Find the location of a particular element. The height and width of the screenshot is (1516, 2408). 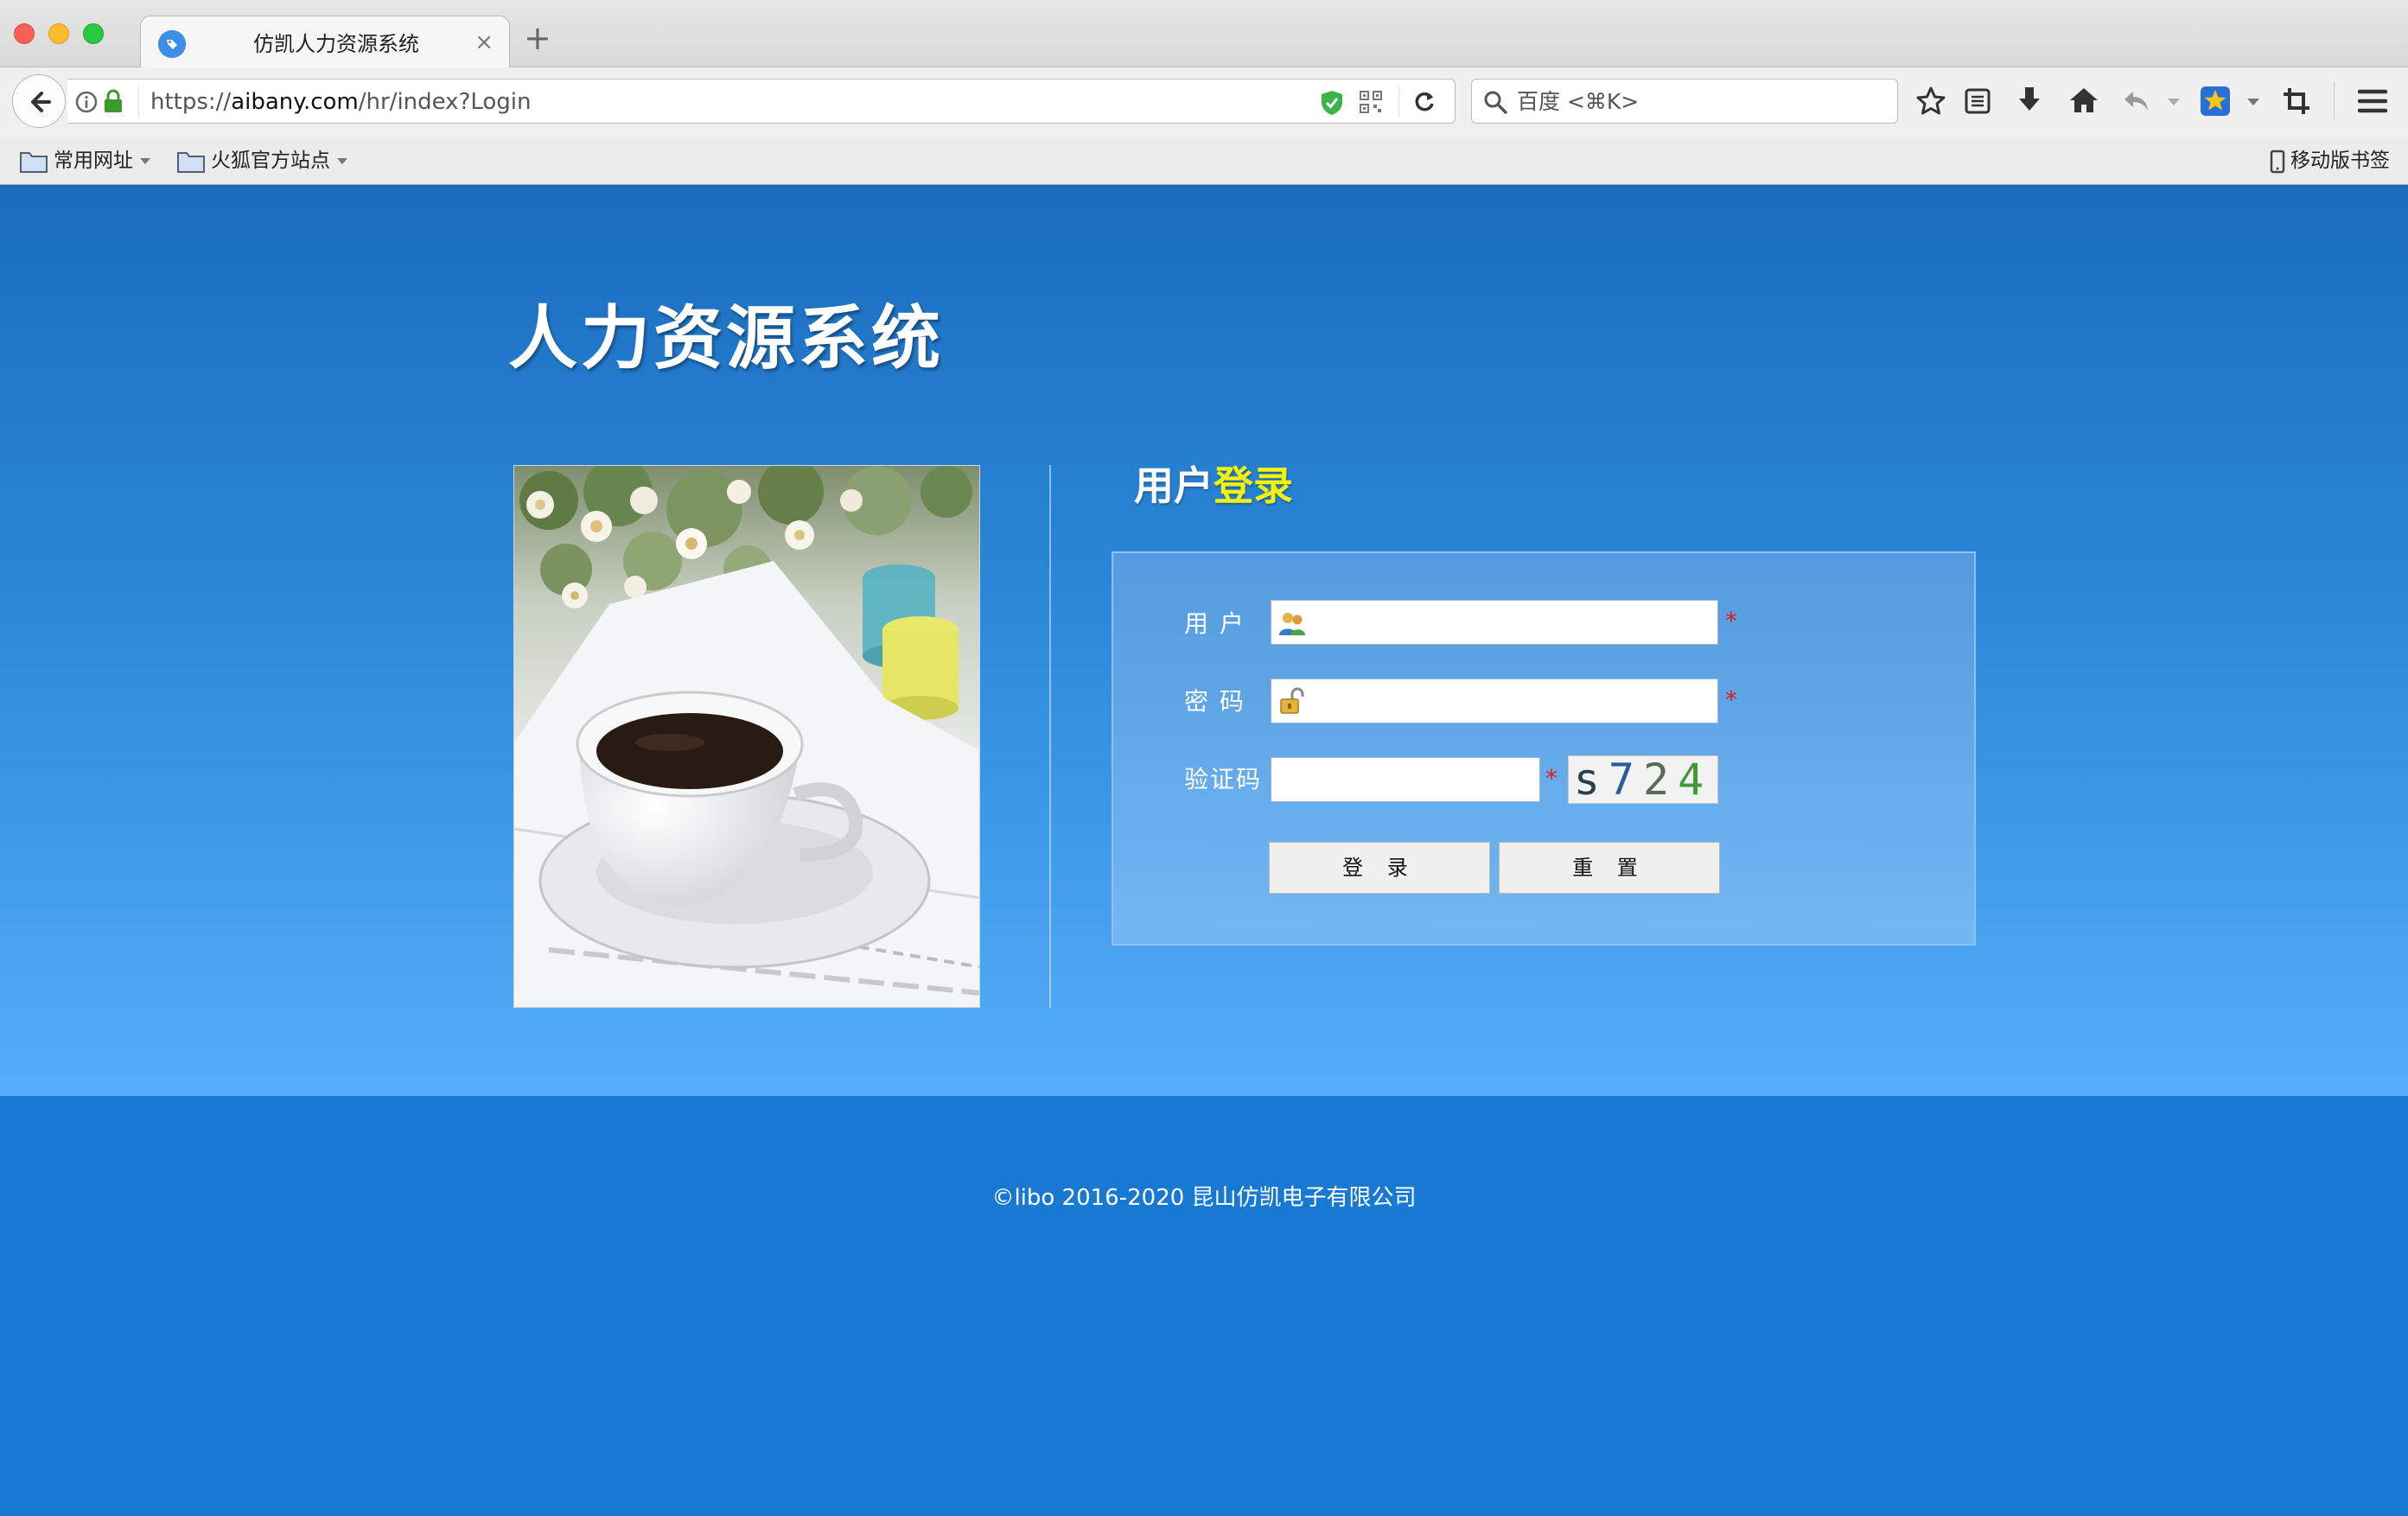

username-field is located at coordinates (1494, 622).